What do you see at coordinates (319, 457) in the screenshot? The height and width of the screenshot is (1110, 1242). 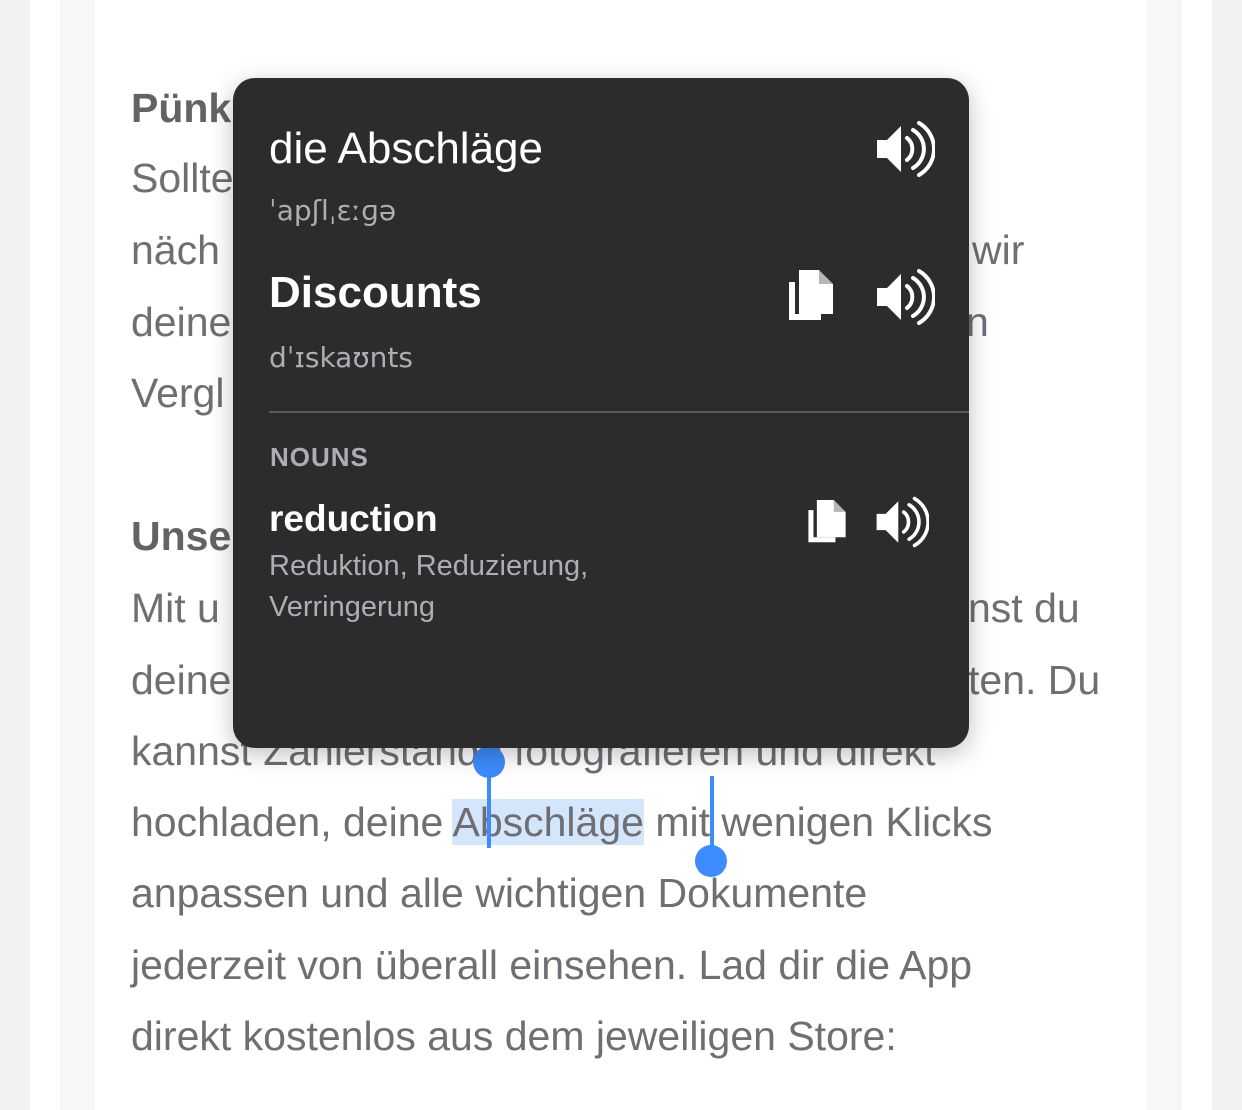 I see `section-label: NOUNS` at bounding box center [319, 457].